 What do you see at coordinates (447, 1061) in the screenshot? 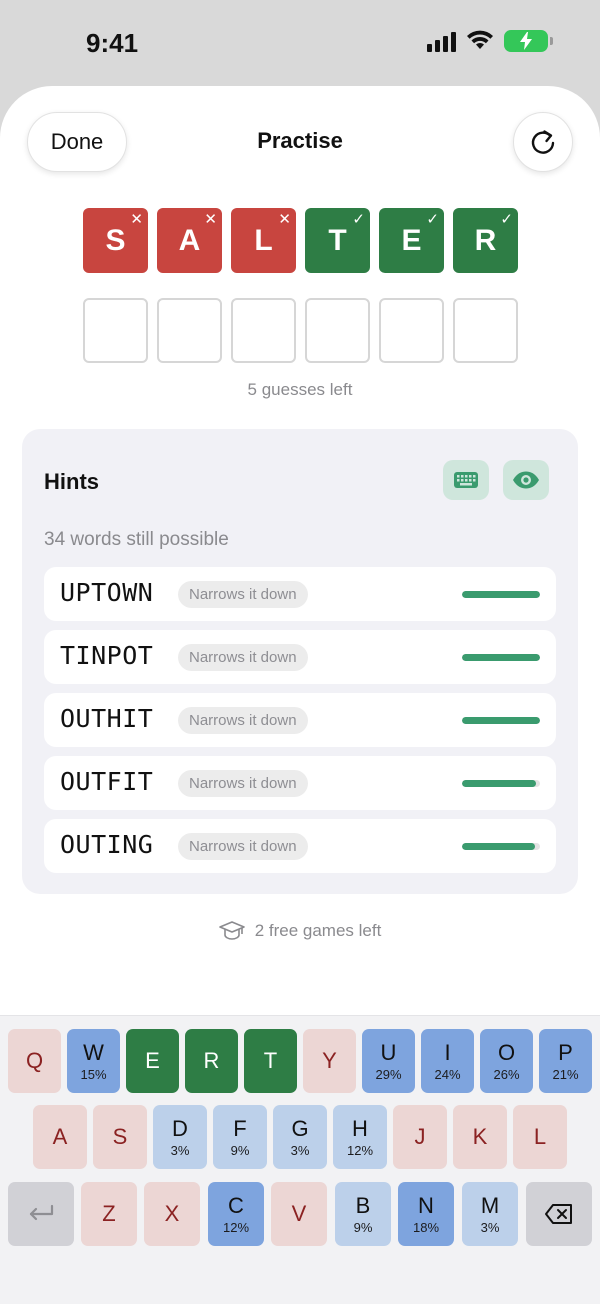
I see `key-i: I 24%` at bounding box center [447, 1061].